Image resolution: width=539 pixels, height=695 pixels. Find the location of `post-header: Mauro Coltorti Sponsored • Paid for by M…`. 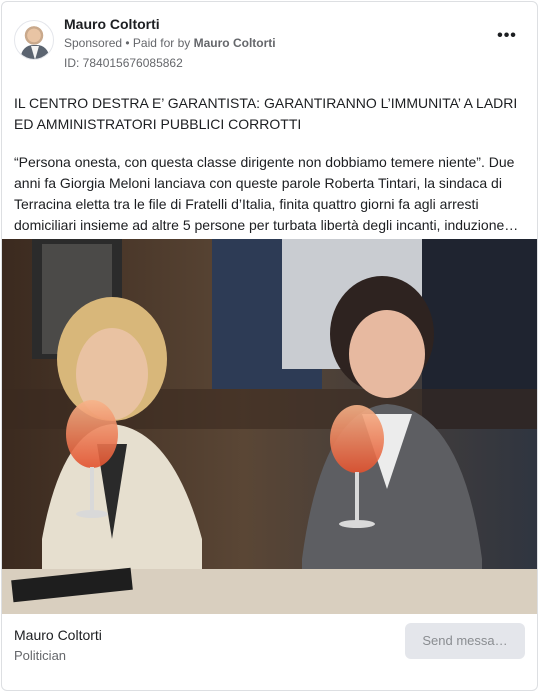

post-header: Mauro Coltorti Sponsored • Paid for by M… is located at coordinates (269, 43).